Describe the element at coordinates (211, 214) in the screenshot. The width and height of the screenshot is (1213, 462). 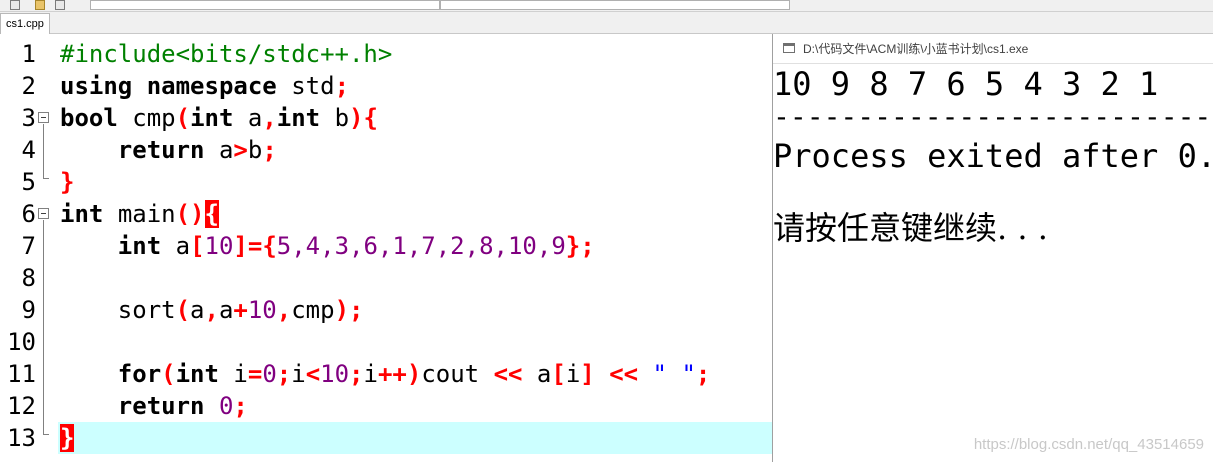
I see `matched-brace: {` at that location.